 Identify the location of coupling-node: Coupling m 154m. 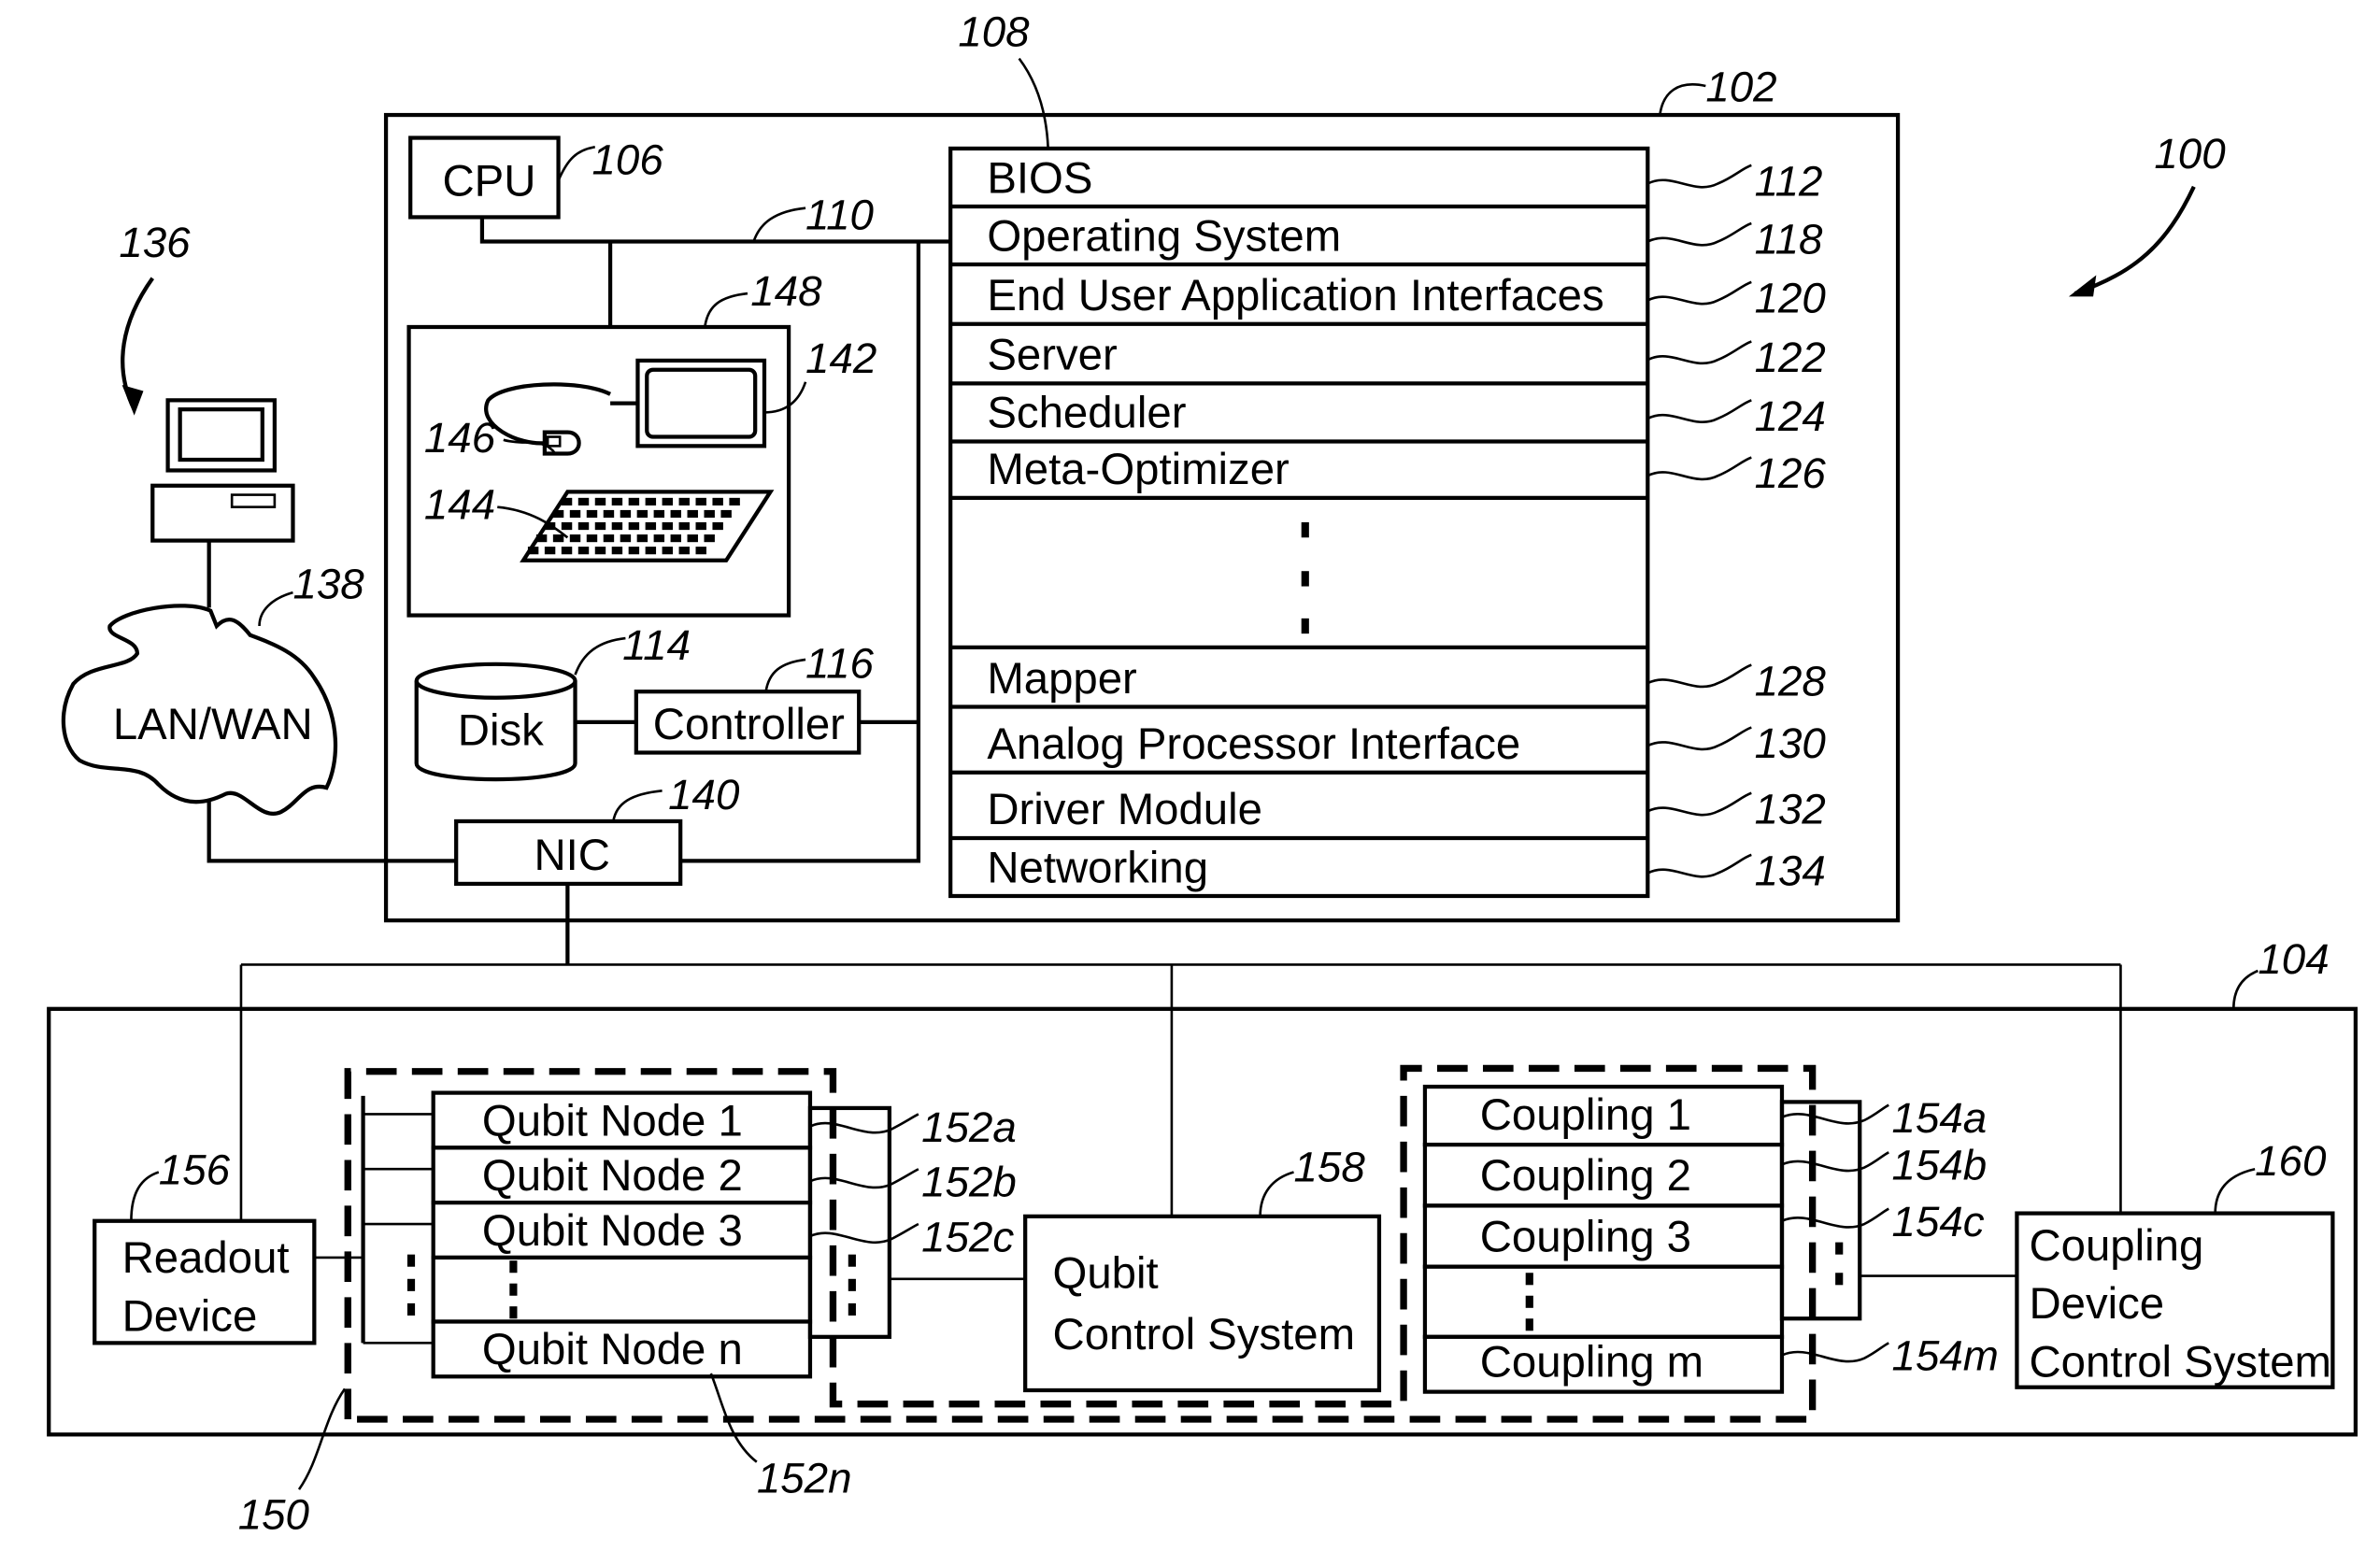
(1710, 1363).